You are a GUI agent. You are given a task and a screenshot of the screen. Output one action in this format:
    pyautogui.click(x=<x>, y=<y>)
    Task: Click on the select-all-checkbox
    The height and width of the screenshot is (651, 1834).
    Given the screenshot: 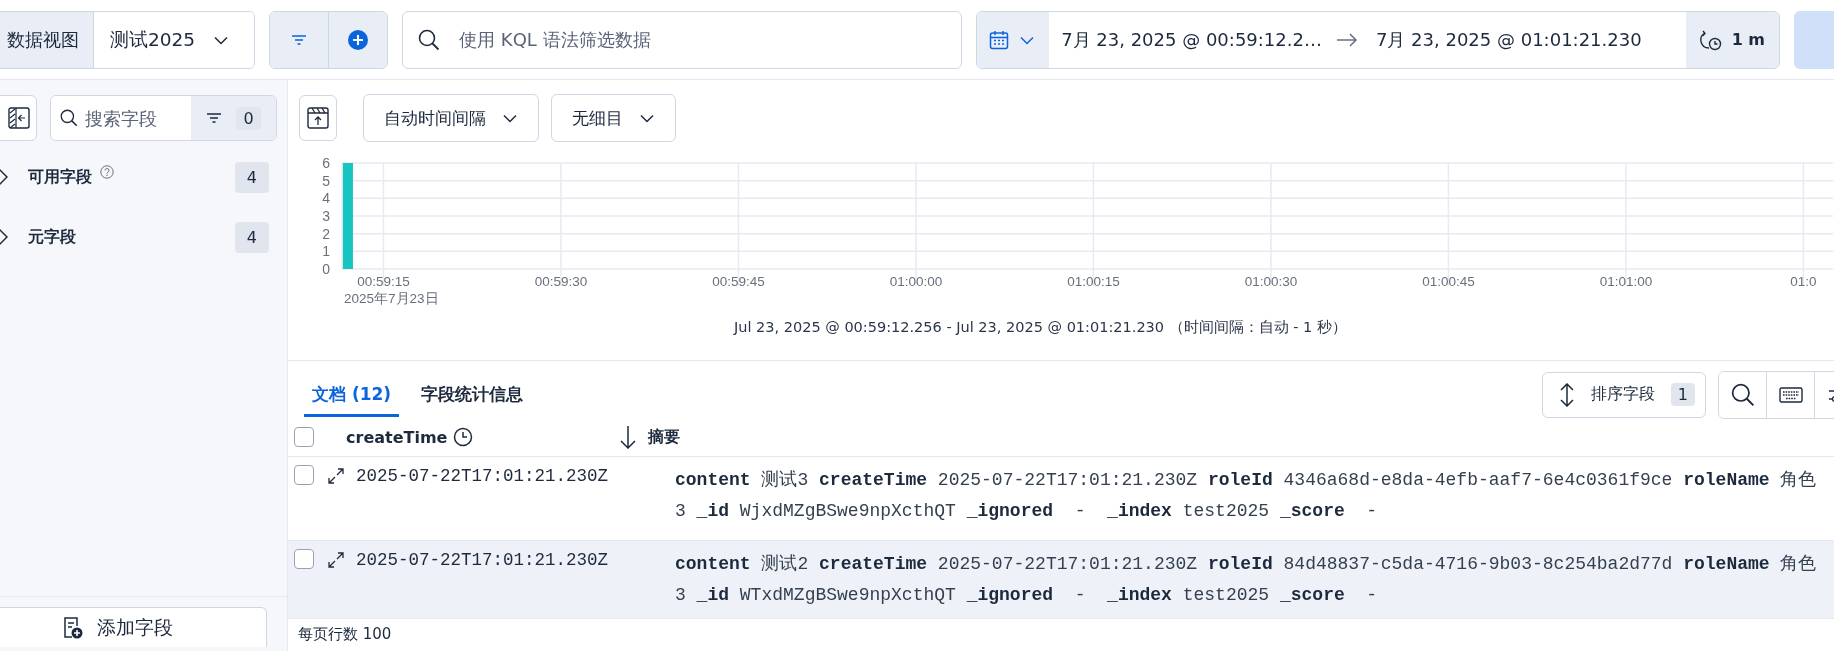 What is the action you would take?
    pyautogui.click(x=304, y=437)
    